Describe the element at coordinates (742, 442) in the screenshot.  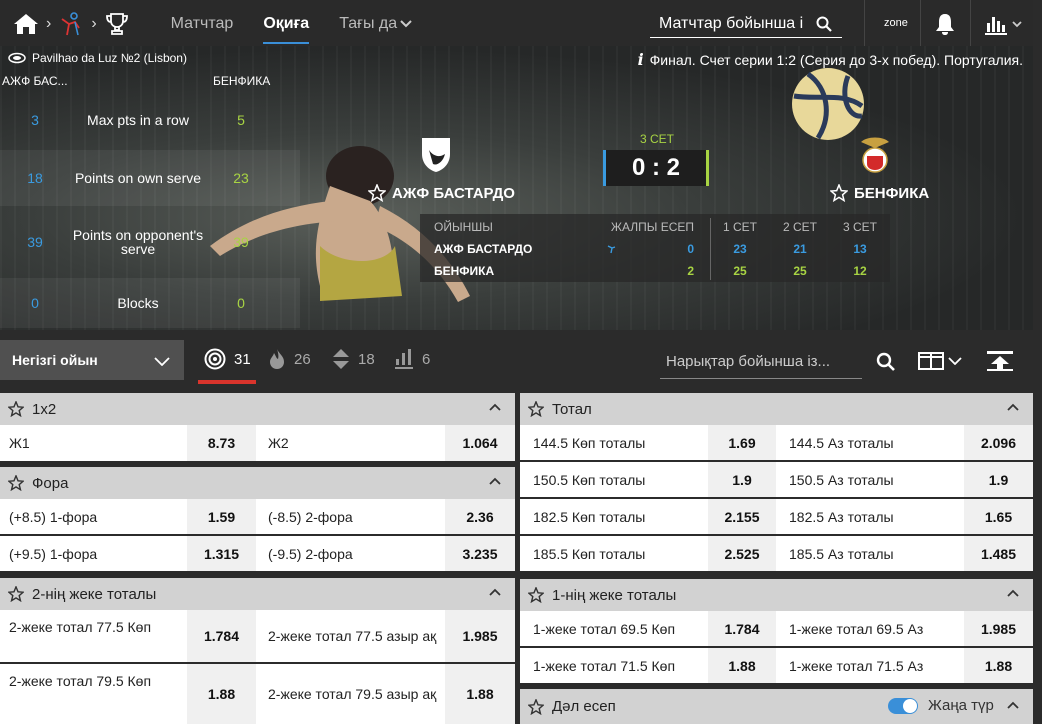
I see `odds-button: 1.69` at that location.